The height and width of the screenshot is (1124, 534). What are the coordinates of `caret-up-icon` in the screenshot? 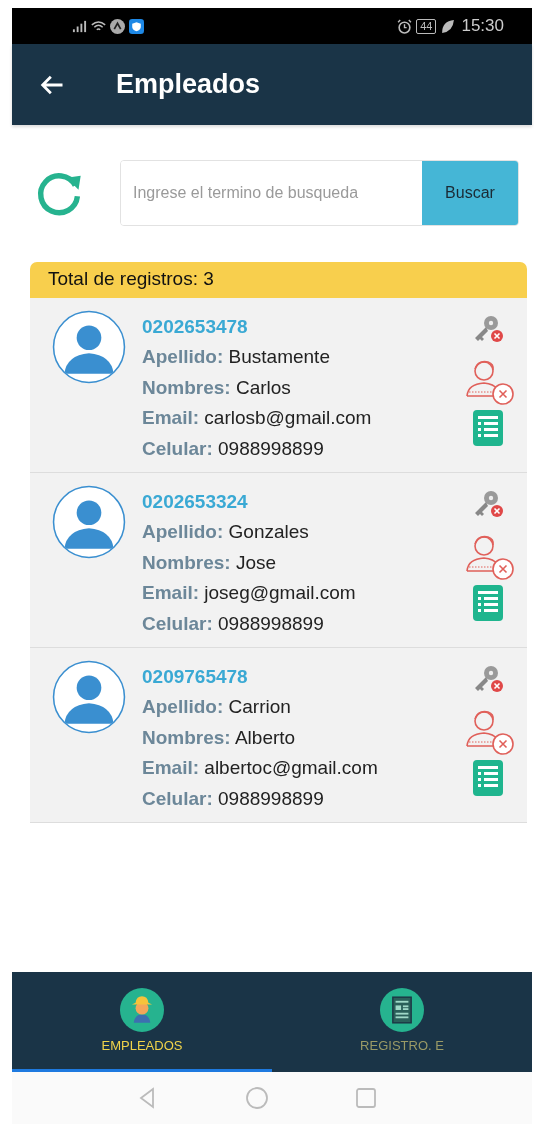 It's located at (117, 26).